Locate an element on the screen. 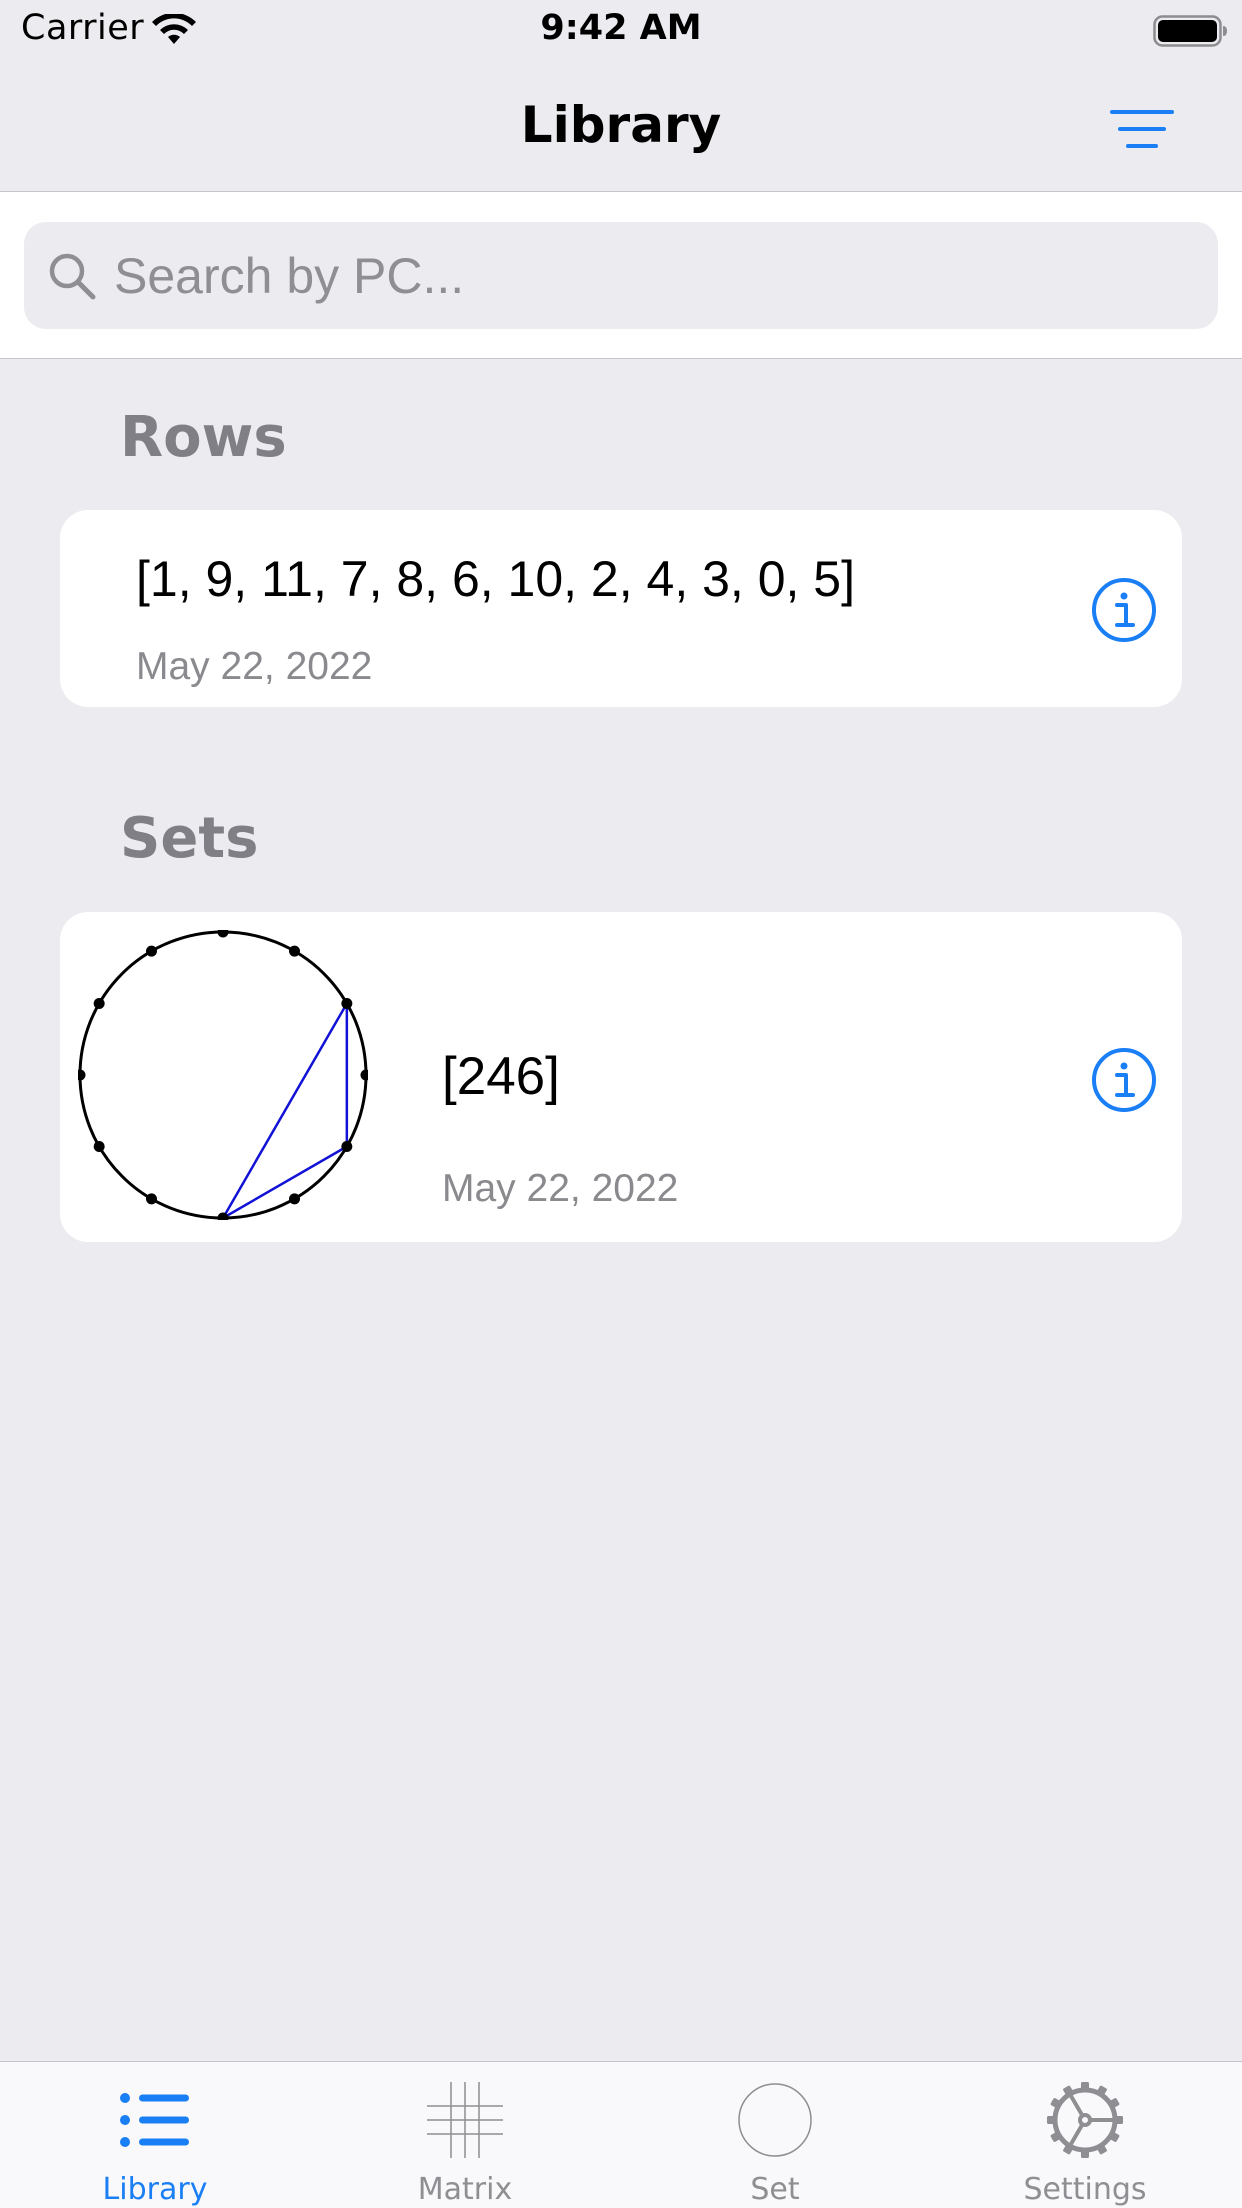  battery-icon is located at coordinates (1190, 31).